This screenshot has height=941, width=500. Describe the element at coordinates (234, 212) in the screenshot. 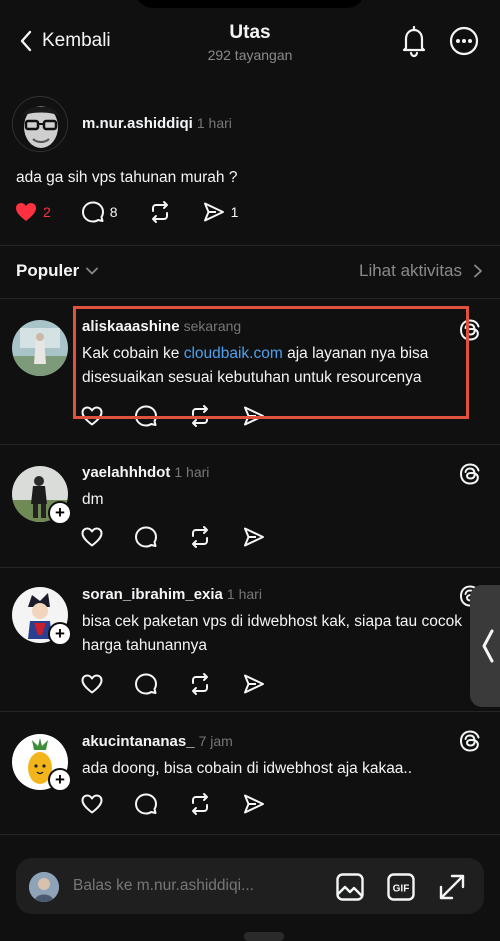

I see `share-count: 1` at that location.